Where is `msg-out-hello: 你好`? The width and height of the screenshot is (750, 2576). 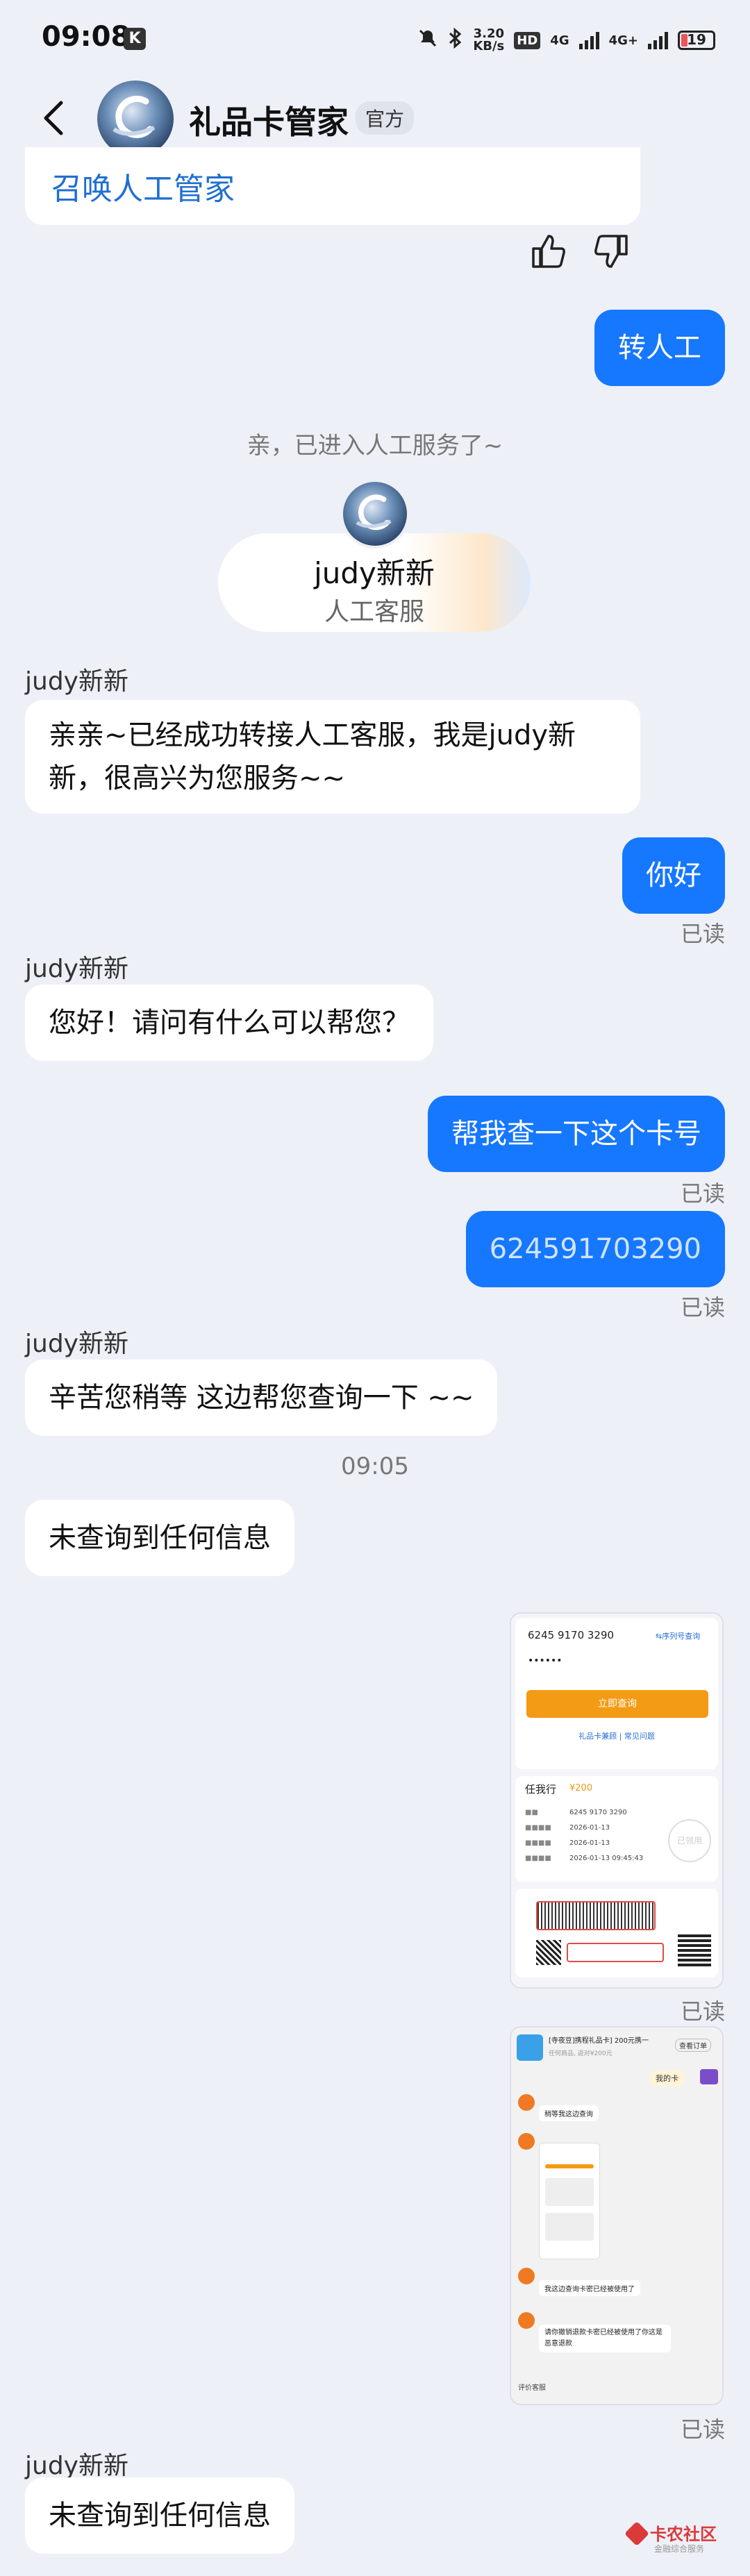
msg-out-hello: 你好 is located at coordinates (673, 875).